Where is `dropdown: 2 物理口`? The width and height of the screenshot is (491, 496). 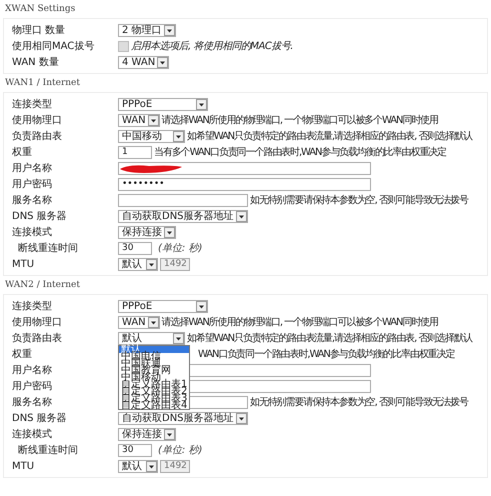 dropdown: 2 物理口 is located at coordinates (147, 30).